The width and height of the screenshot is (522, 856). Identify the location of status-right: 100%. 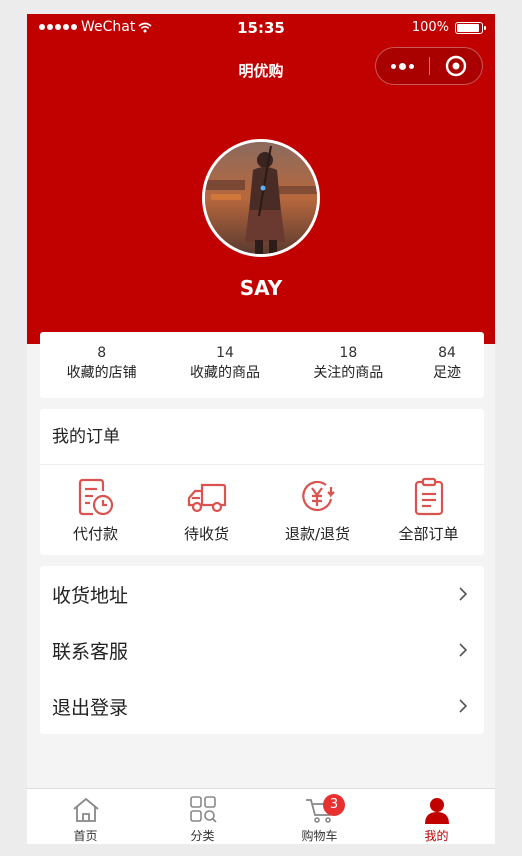
(448, 27).